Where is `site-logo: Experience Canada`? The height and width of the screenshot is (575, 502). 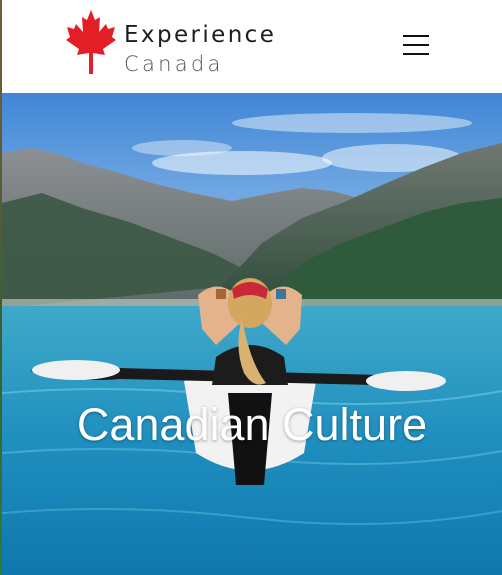
site-logo: Experience Canada is located at coordinates (170, 43).